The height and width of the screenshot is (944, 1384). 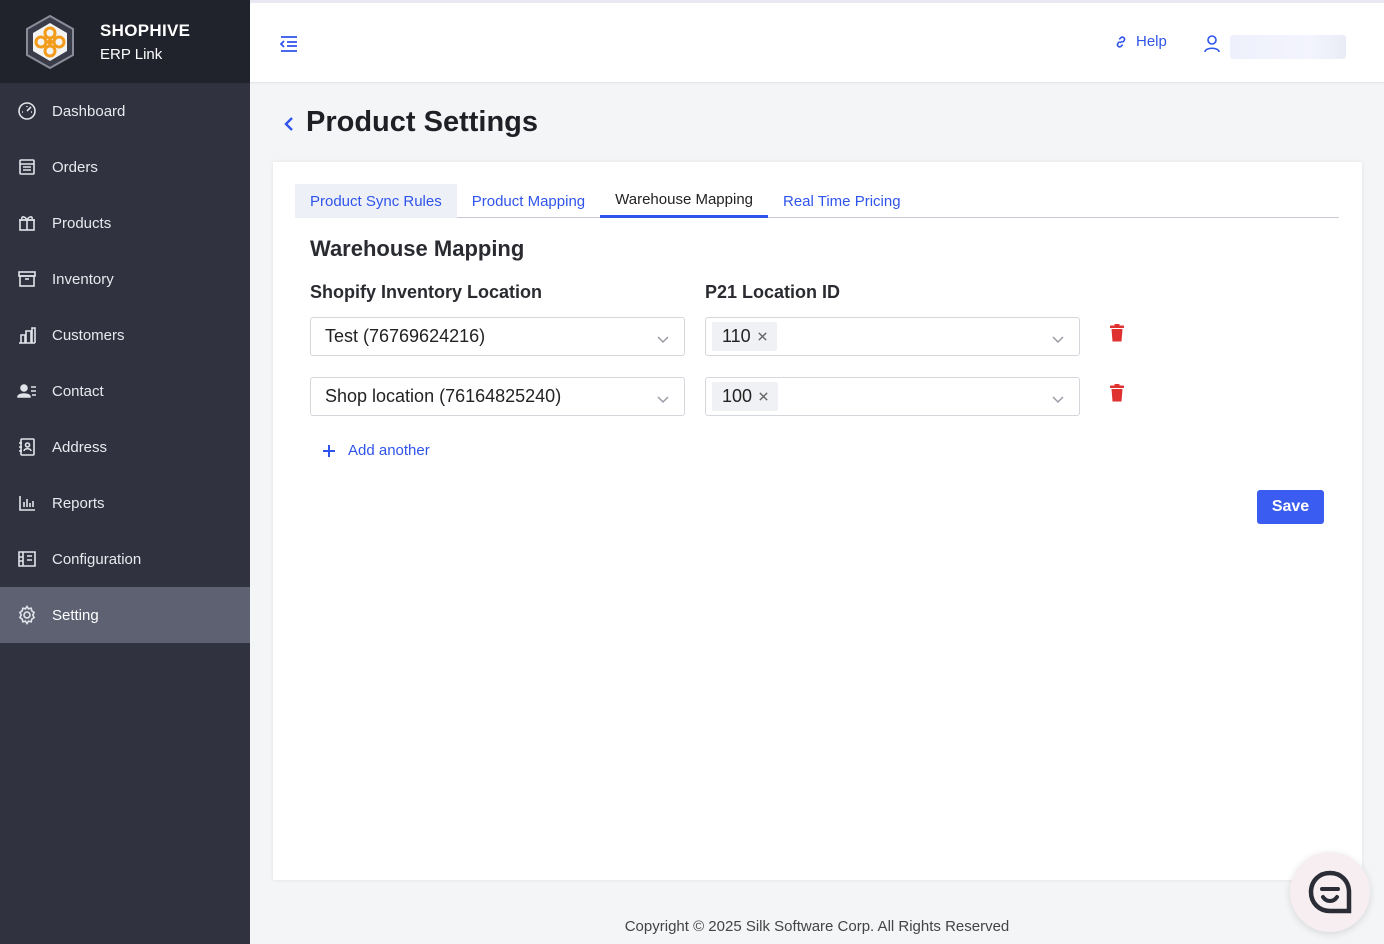 I want to click on sidebar-item-label: Inventory, so click(x=83, y=279).